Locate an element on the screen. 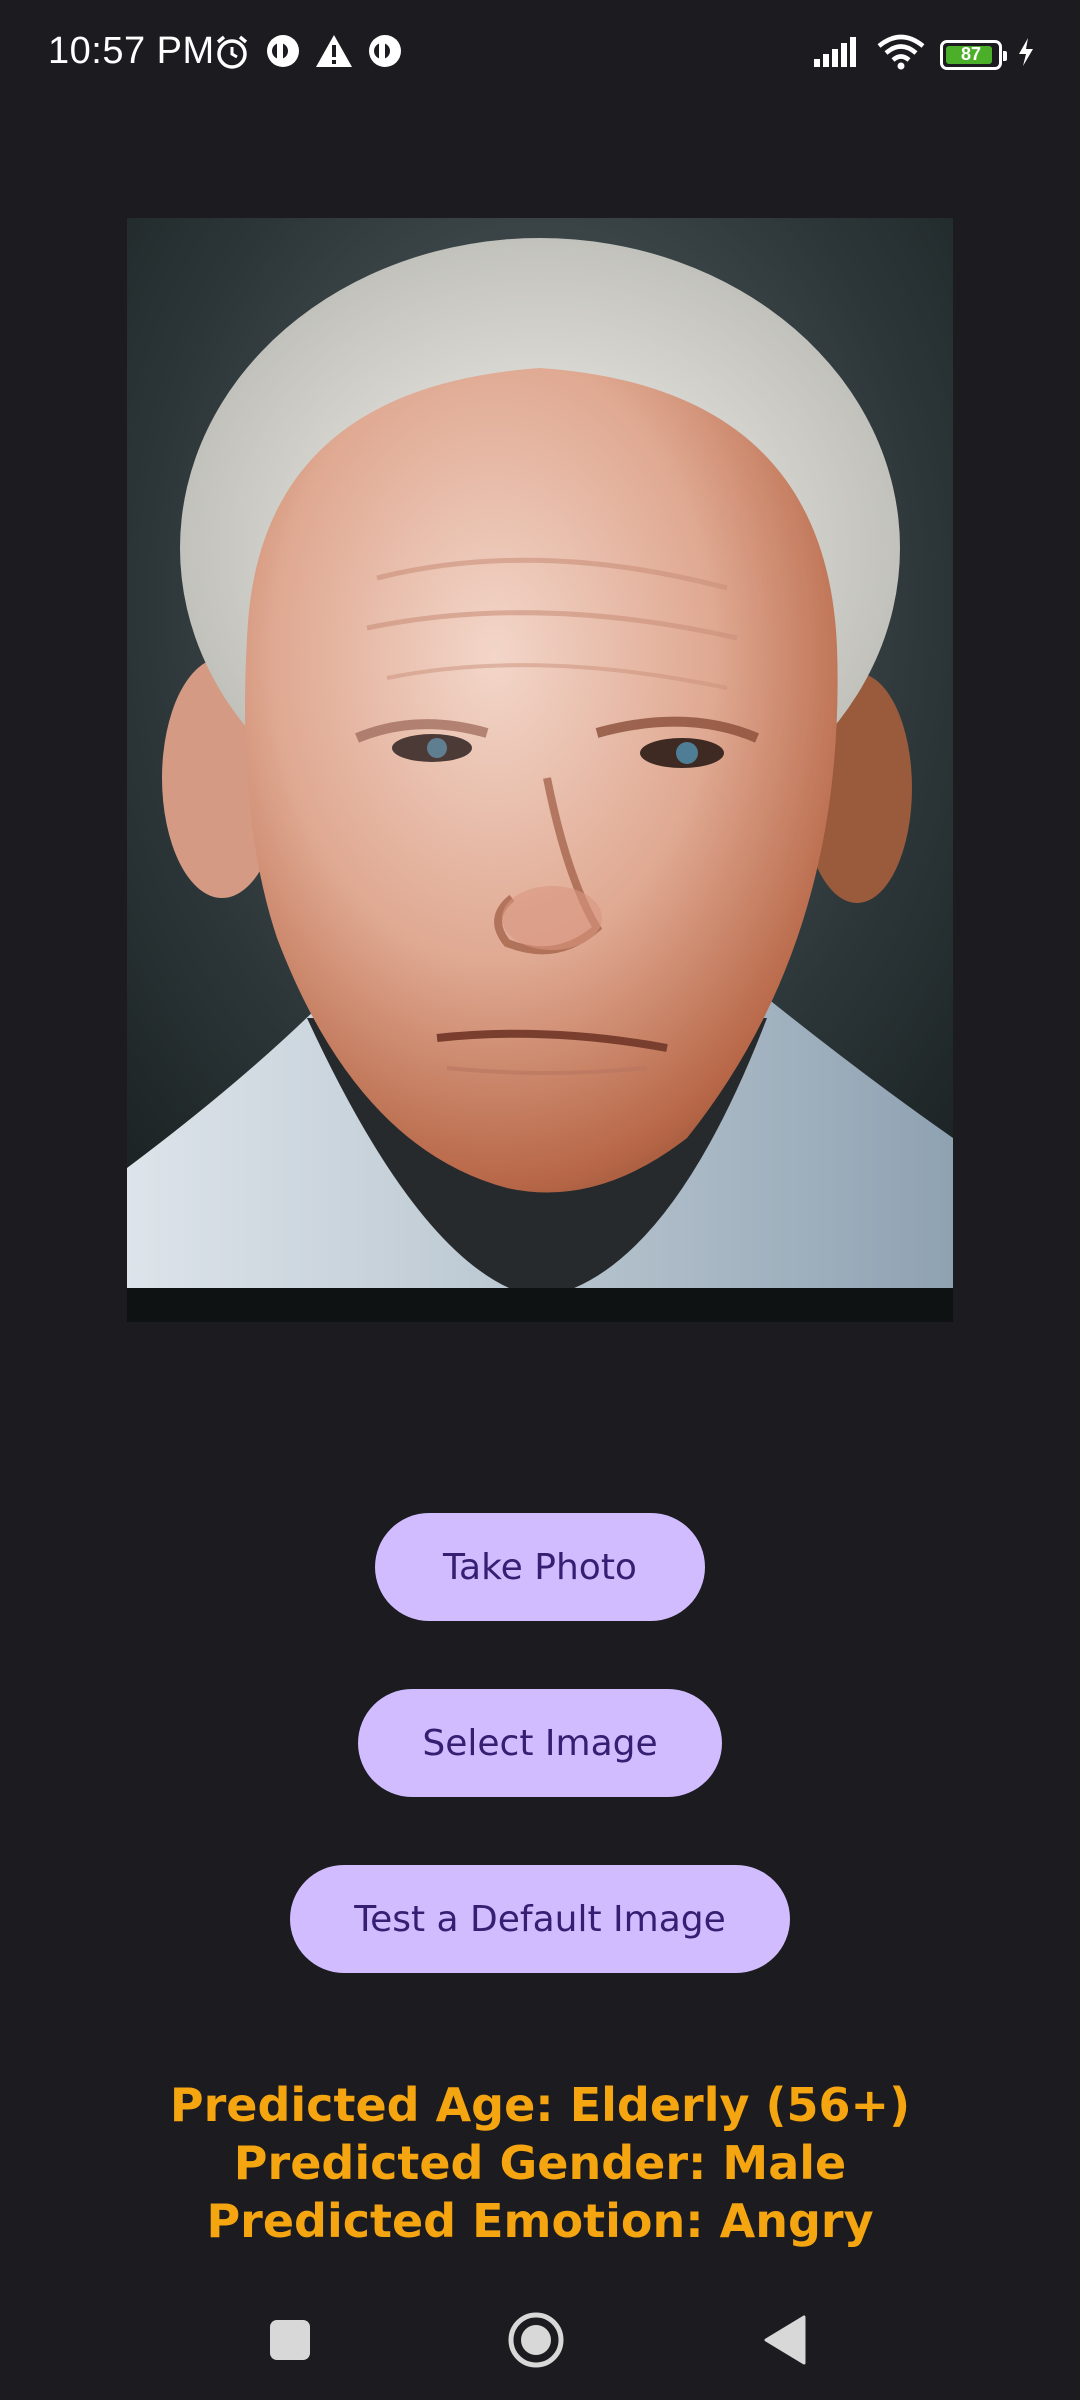 Image resolution: width=1080 pixels, height=2400 pixels. back-icon is located at coordinates (784, 2340).